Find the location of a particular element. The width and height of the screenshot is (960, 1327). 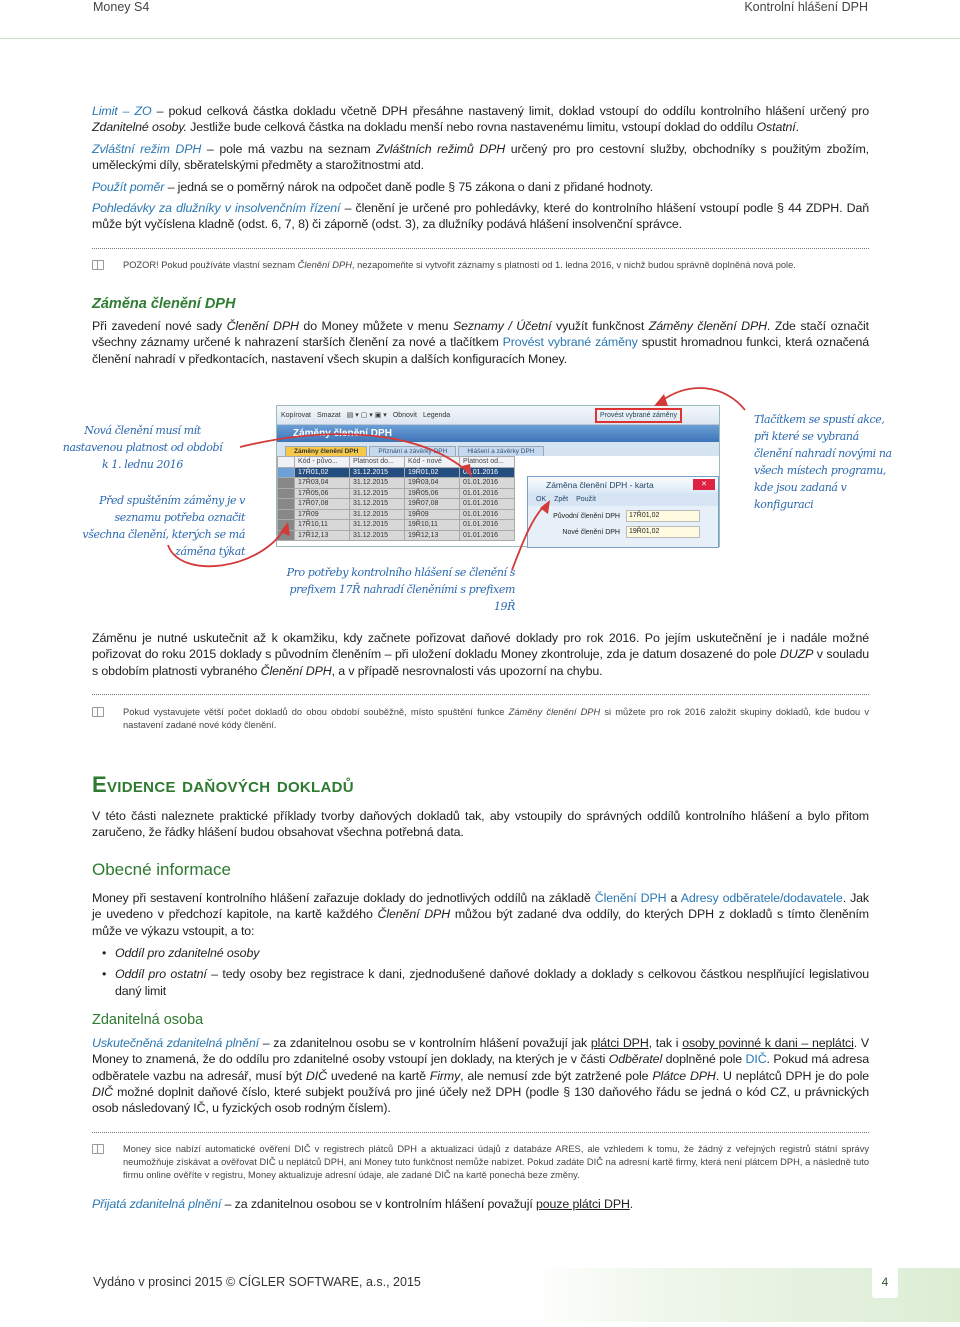

header-left: Money S4 is located at coordinates (121, 7).